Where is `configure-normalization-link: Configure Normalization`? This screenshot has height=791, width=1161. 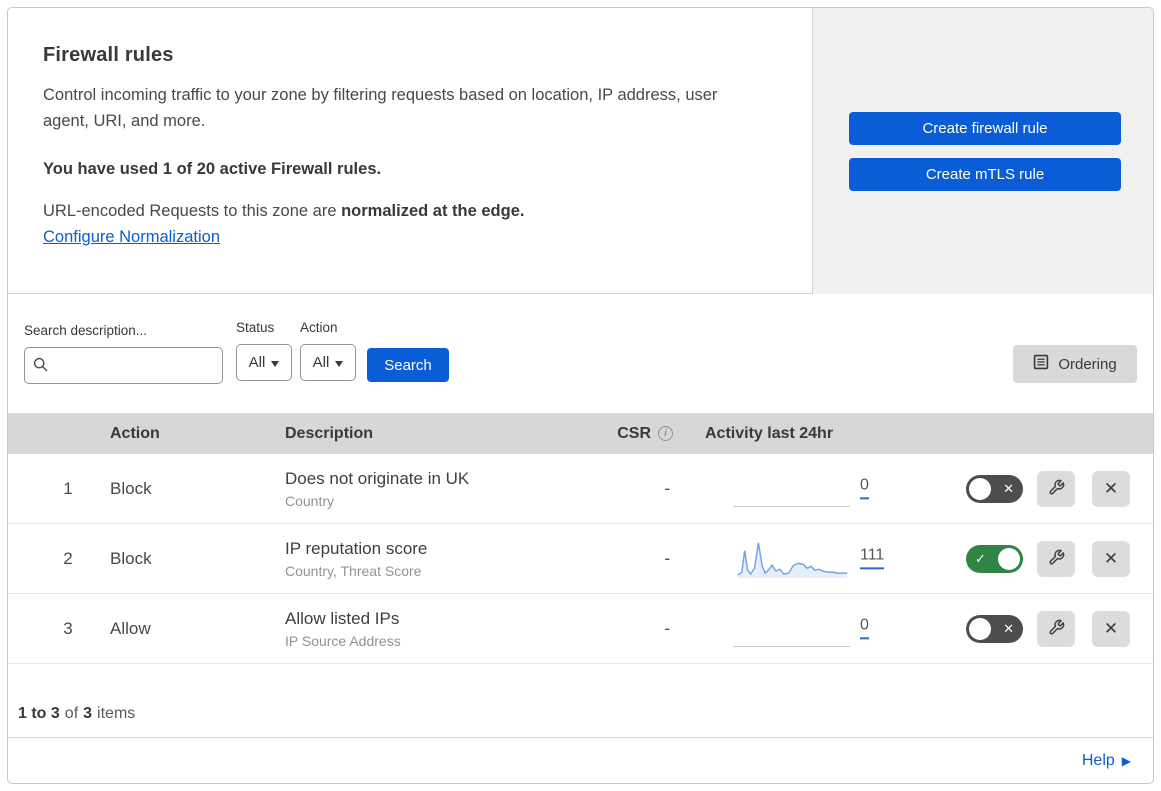 configure-normalization-link: Configure Normalization is located at coordinates (131, 237).